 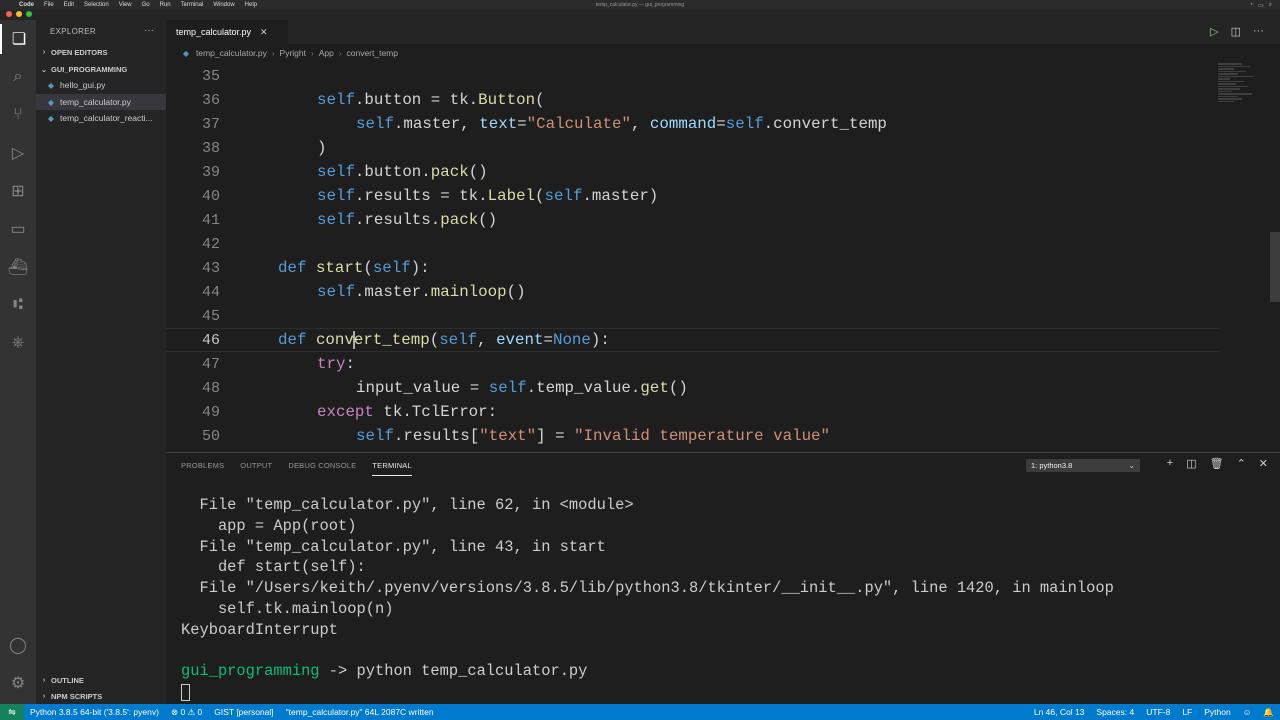 I want to click on end-of-line: LF, so click(x=1187, y=712).